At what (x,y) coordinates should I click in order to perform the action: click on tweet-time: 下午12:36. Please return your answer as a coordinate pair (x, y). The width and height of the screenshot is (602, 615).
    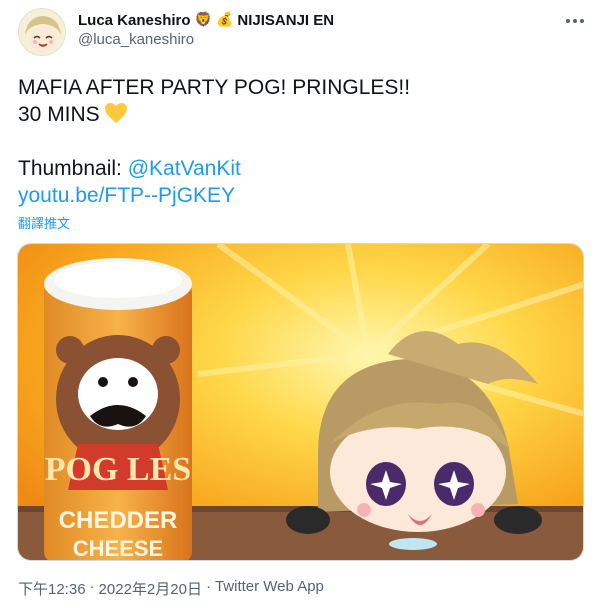
    Looking at the image, I should click on (52, 588).